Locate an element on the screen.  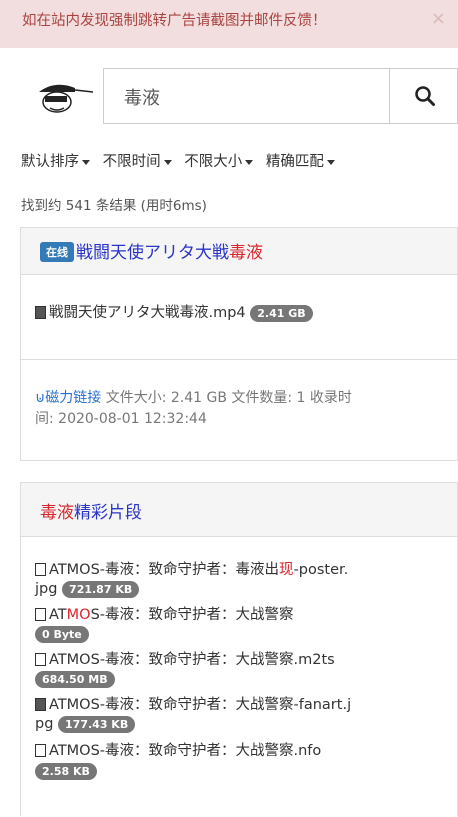
result-title-link: 戦闘天使アリタ大戦毒液 is located at coordinates (169, 253).